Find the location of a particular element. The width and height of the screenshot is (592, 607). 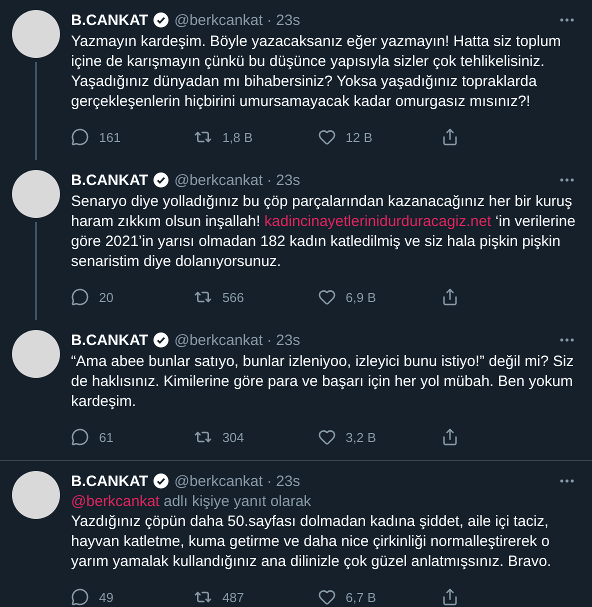

web-link: kadincinayetlerinidurduracagiz.net is located at coordinates (378, 221).